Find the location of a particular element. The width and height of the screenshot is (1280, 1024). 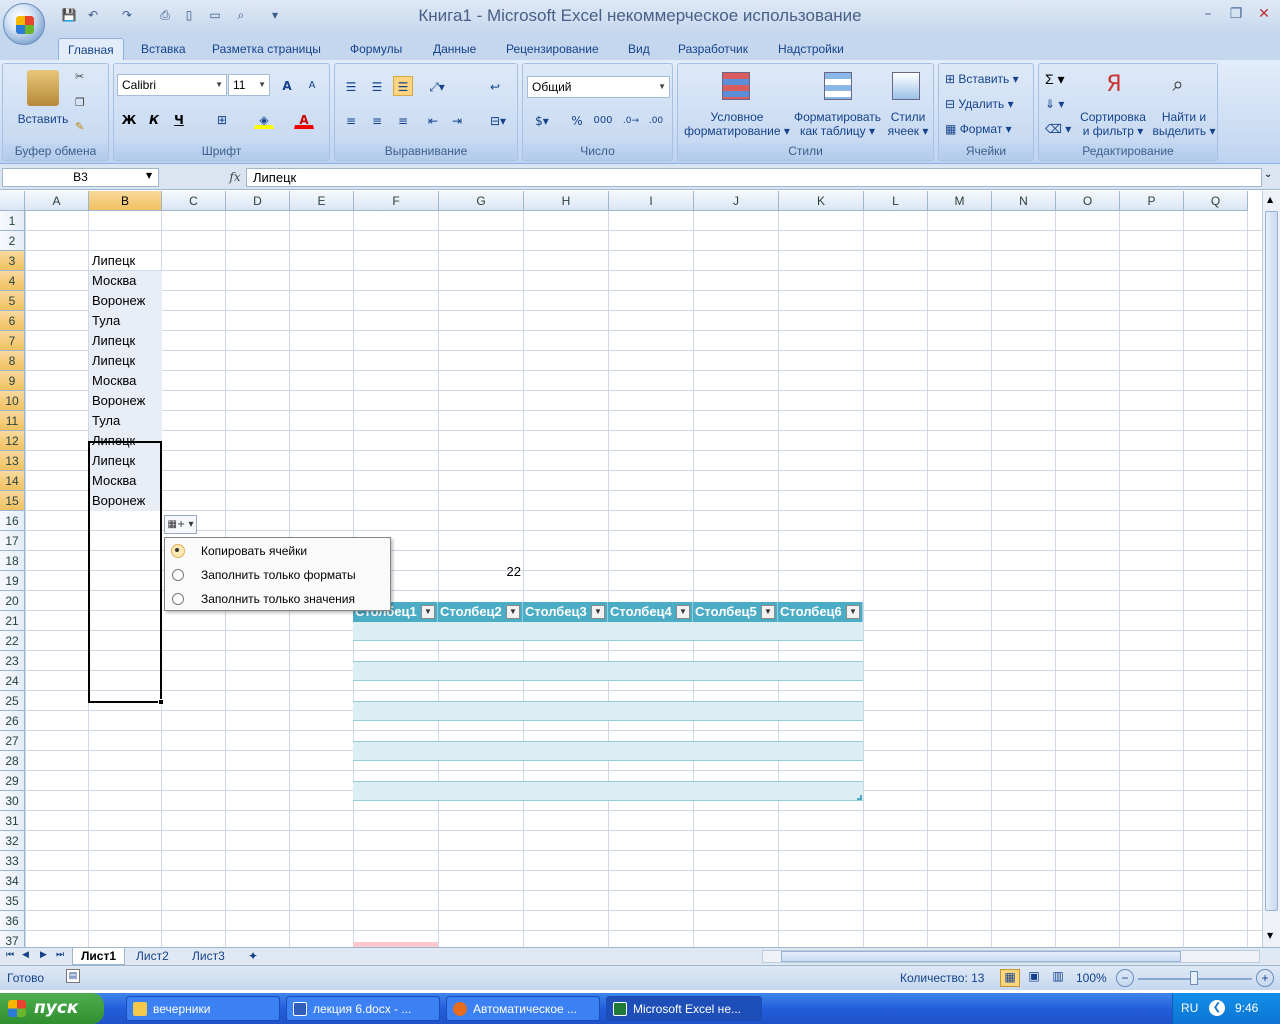

wrap-text-icon: ↩ is located at coordinates (495, 86).